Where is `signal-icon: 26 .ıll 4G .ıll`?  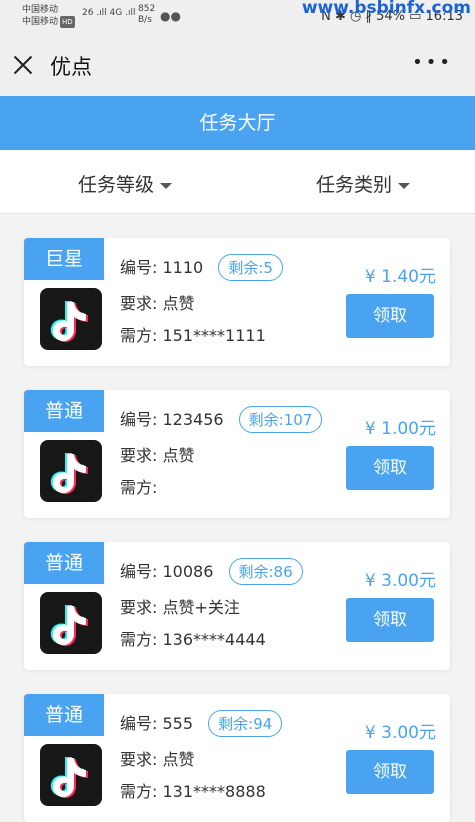
signal-icon: 26 .ıll 4G .ıll is located at coordinates (109, 13).